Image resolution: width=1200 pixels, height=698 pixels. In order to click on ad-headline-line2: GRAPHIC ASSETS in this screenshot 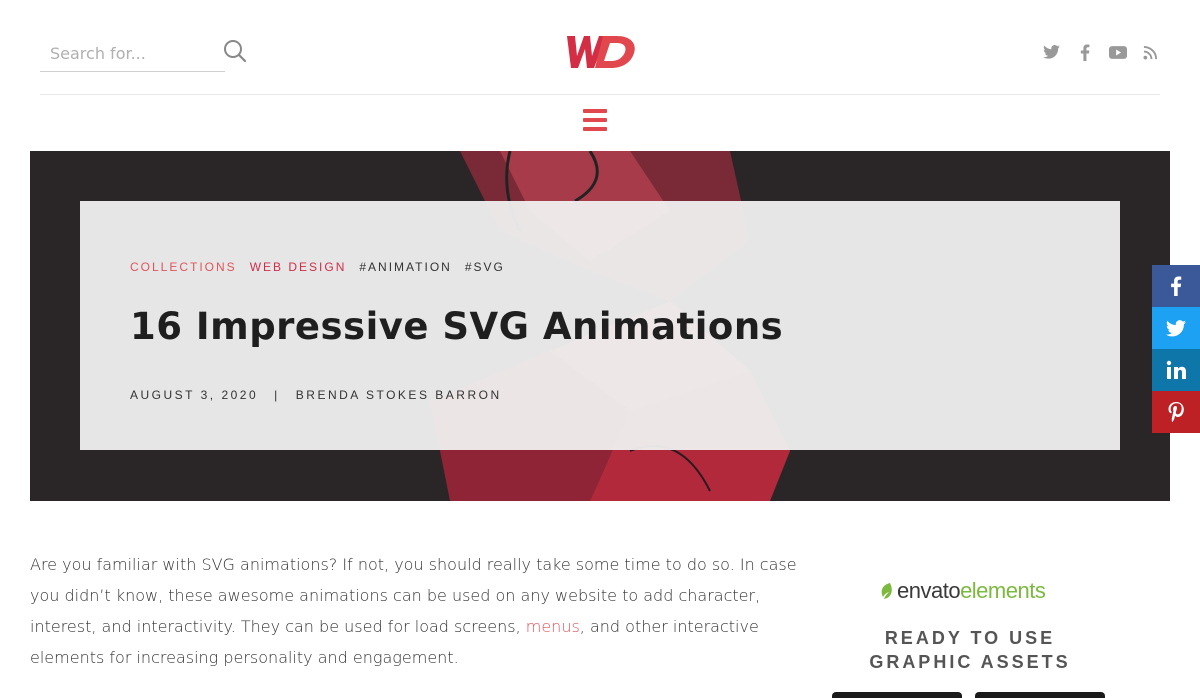, I will do `click(970, 662)`.